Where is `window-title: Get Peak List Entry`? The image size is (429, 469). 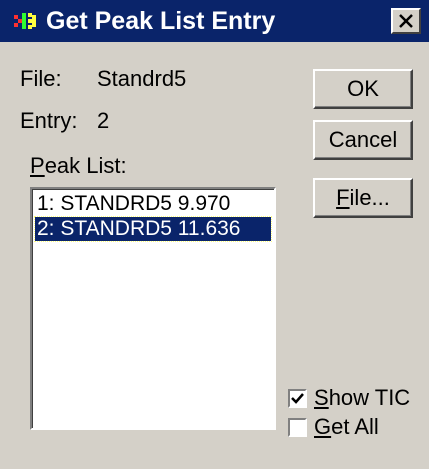 window-title: Get Peak List Entry is located at coordinates (161, 21).